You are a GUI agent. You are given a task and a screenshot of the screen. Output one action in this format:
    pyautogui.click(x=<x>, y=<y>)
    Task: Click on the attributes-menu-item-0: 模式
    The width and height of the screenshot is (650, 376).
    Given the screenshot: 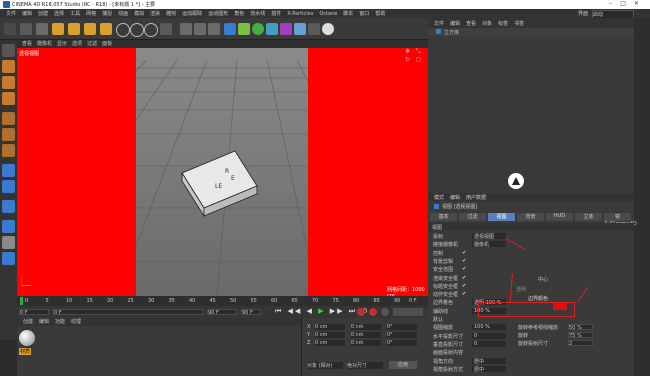 What is the action you would take?
    pyautogui.click(x=439, y=197)
    